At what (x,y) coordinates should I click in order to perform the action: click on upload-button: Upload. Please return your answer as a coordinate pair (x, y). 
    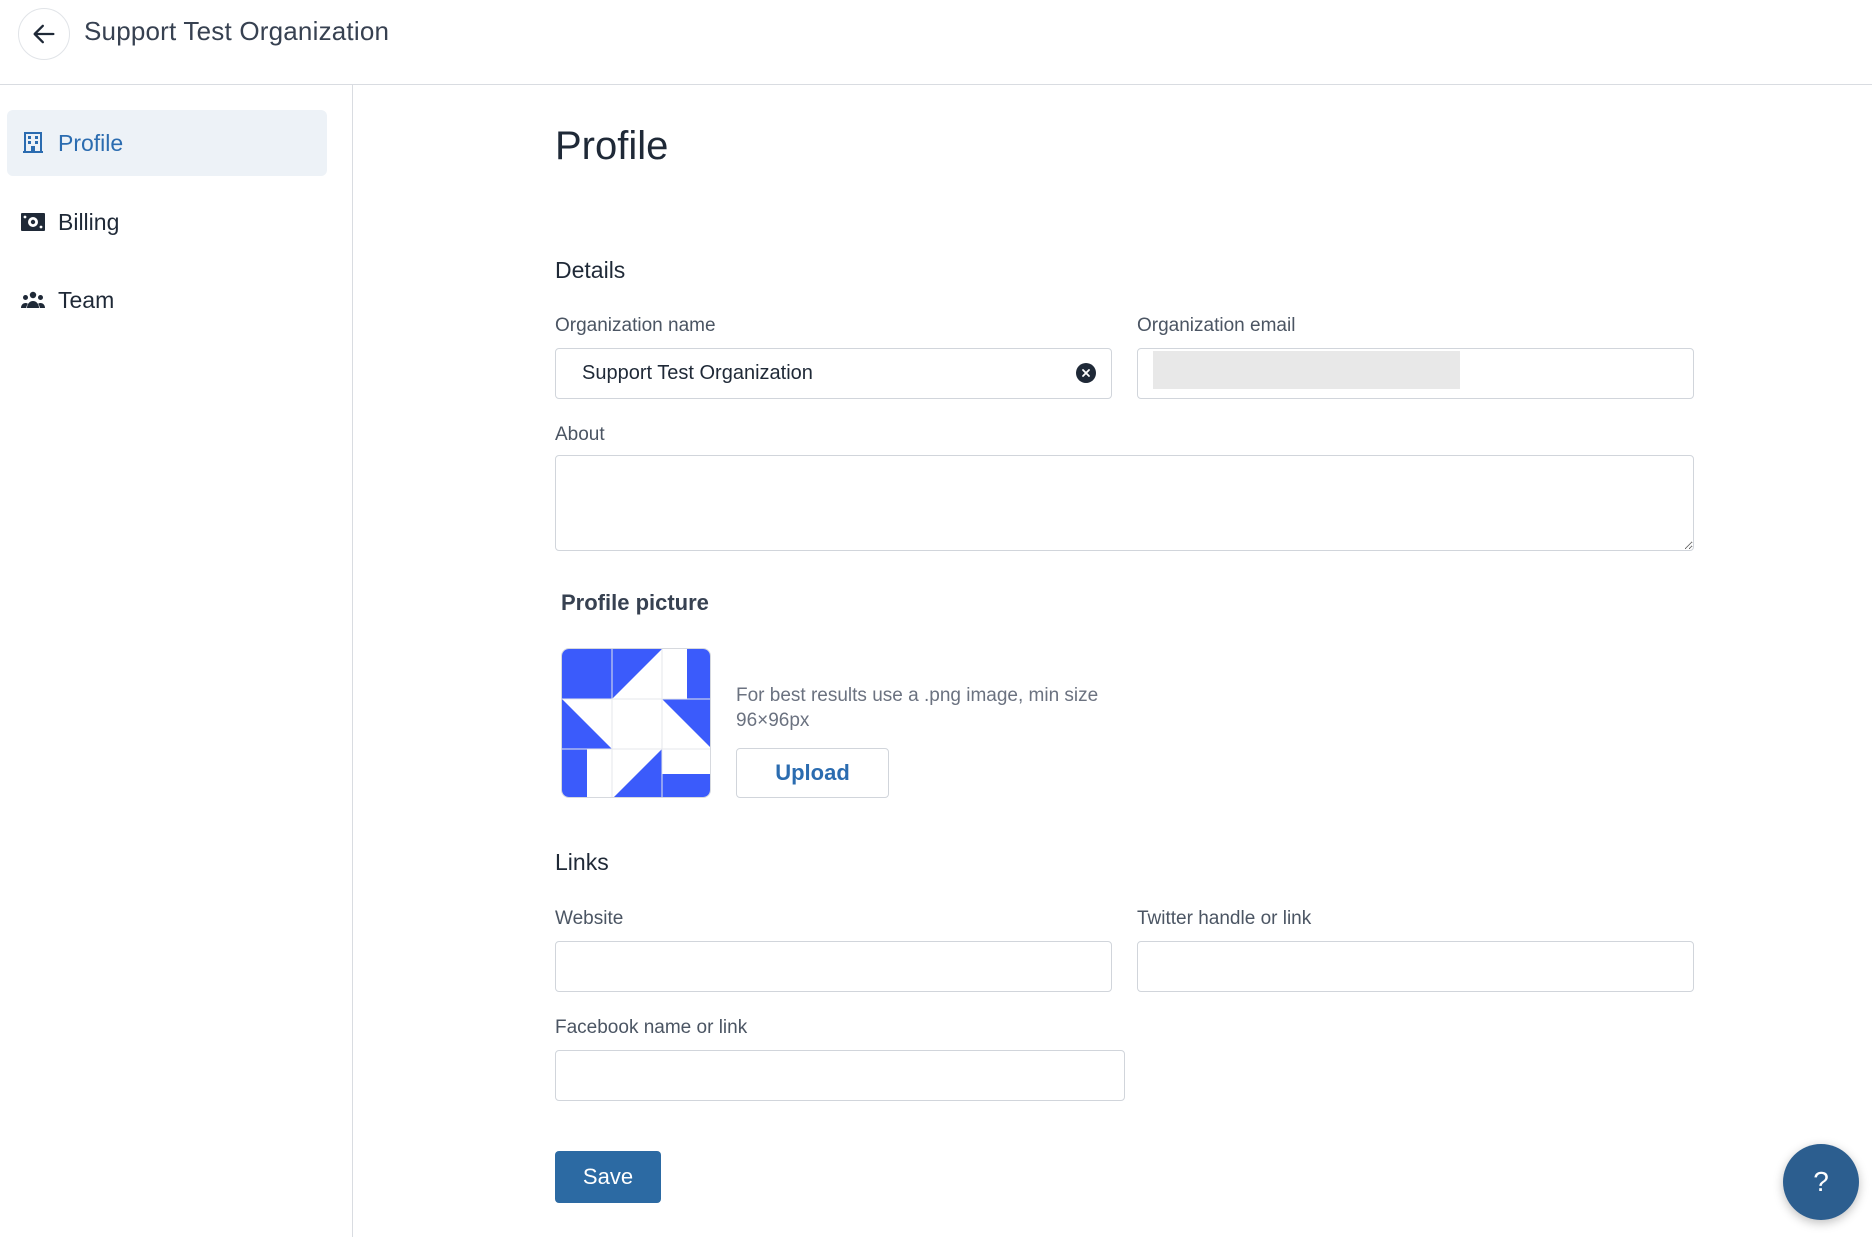
    Looking at the image, I should click on (812, 773).